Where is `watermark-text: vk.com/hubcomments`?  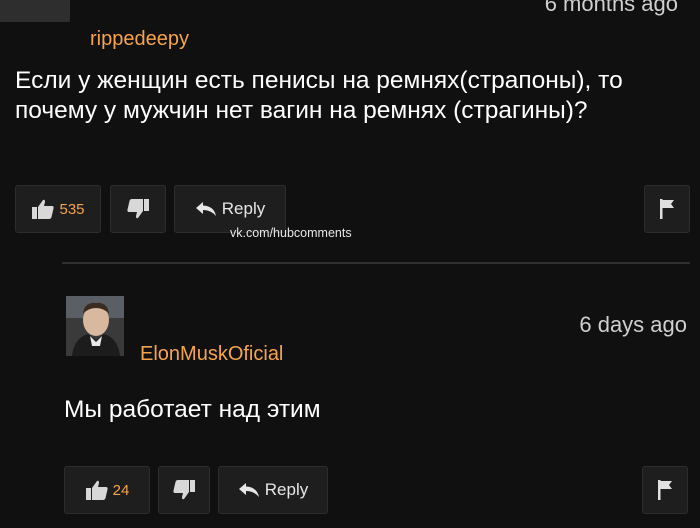
watermark-text: vk.com/hubcomments is located at coordinates (291, 233).